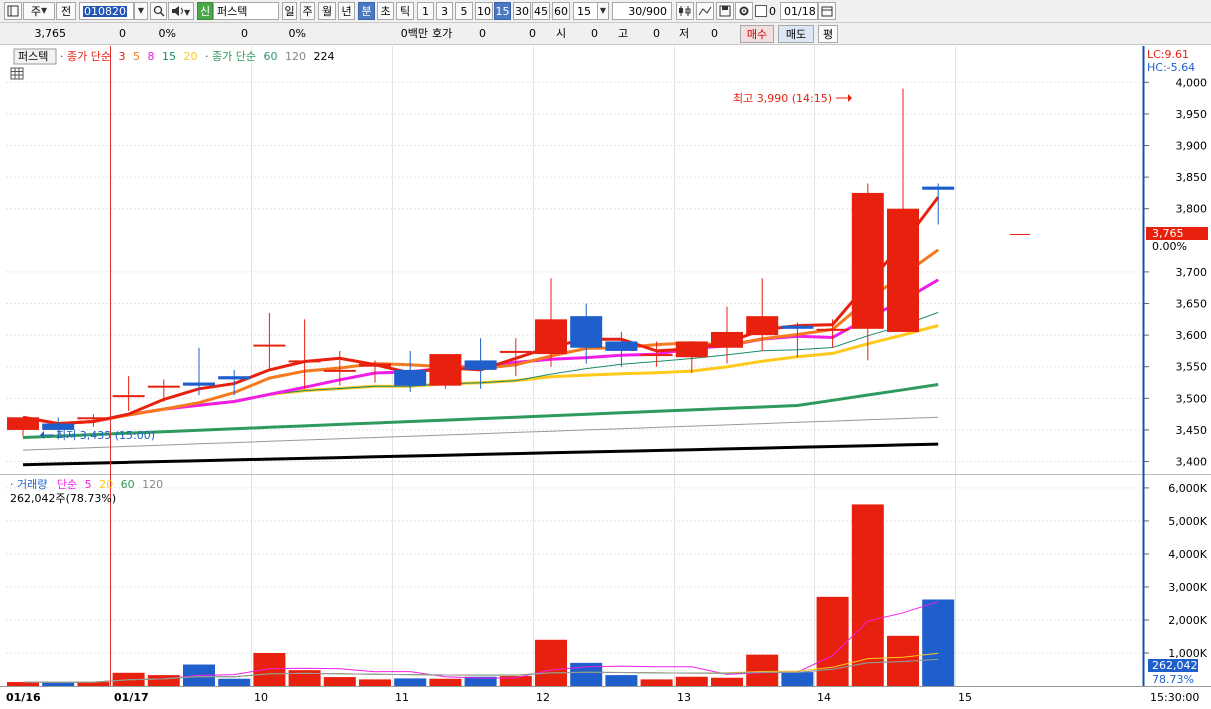 The width and height of the screenshot is (1211, 709). I want to click on period-week-button: 주, so click(307, 11).